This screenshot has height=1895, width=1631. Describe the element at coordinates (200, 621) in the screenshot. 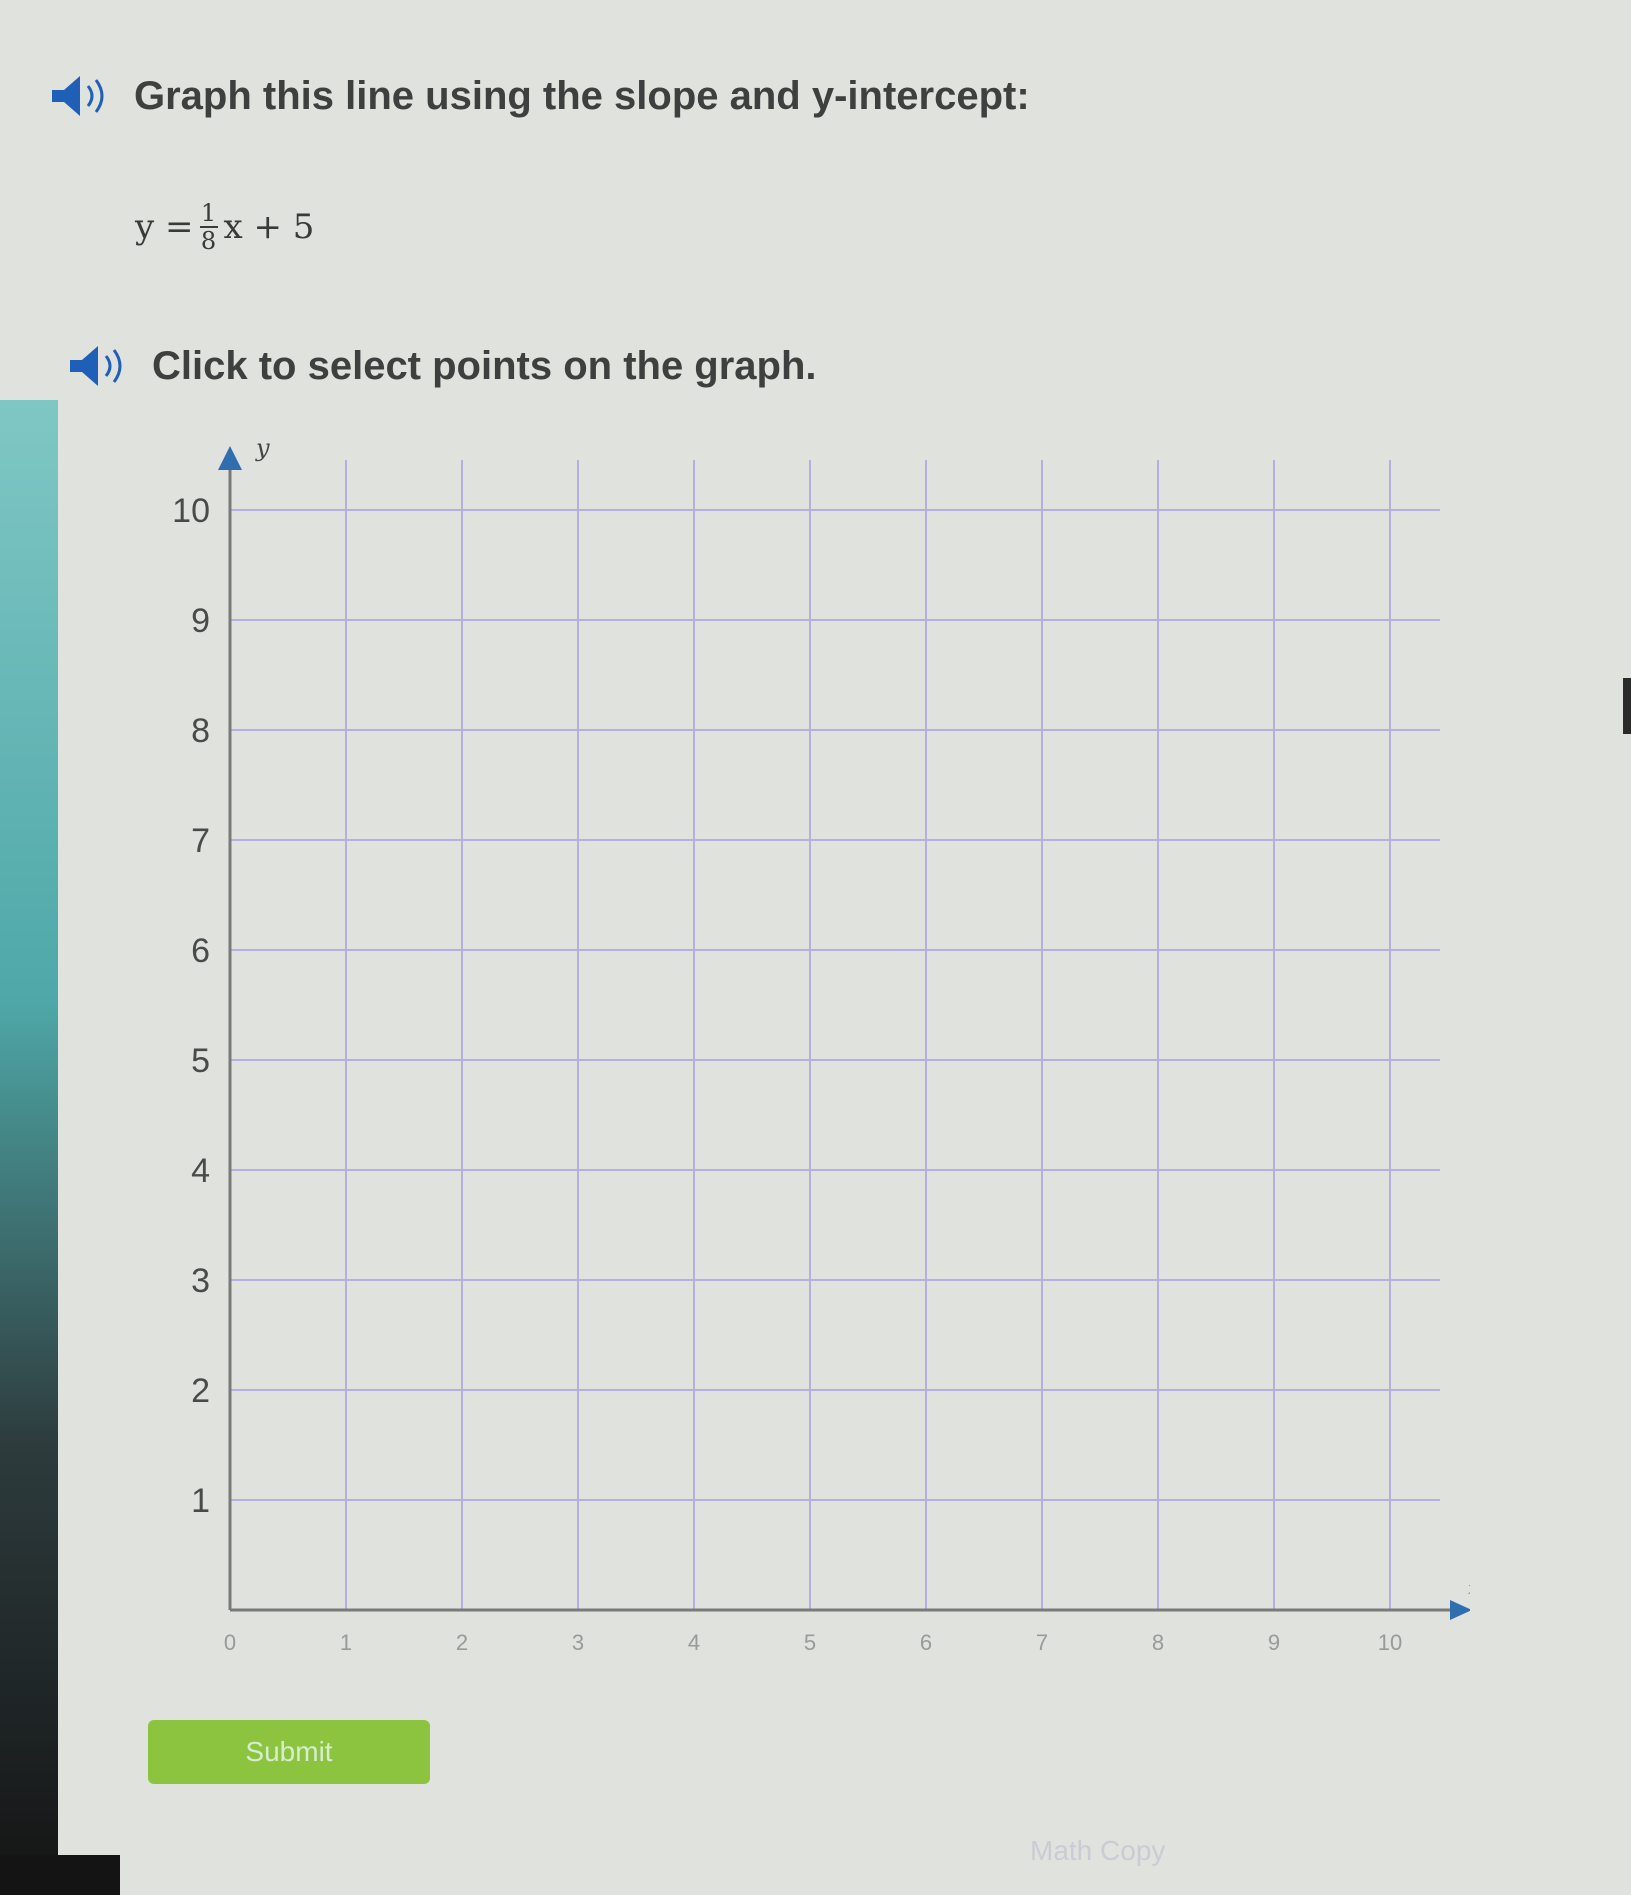

I see `y-tick-label: 9` at that location.